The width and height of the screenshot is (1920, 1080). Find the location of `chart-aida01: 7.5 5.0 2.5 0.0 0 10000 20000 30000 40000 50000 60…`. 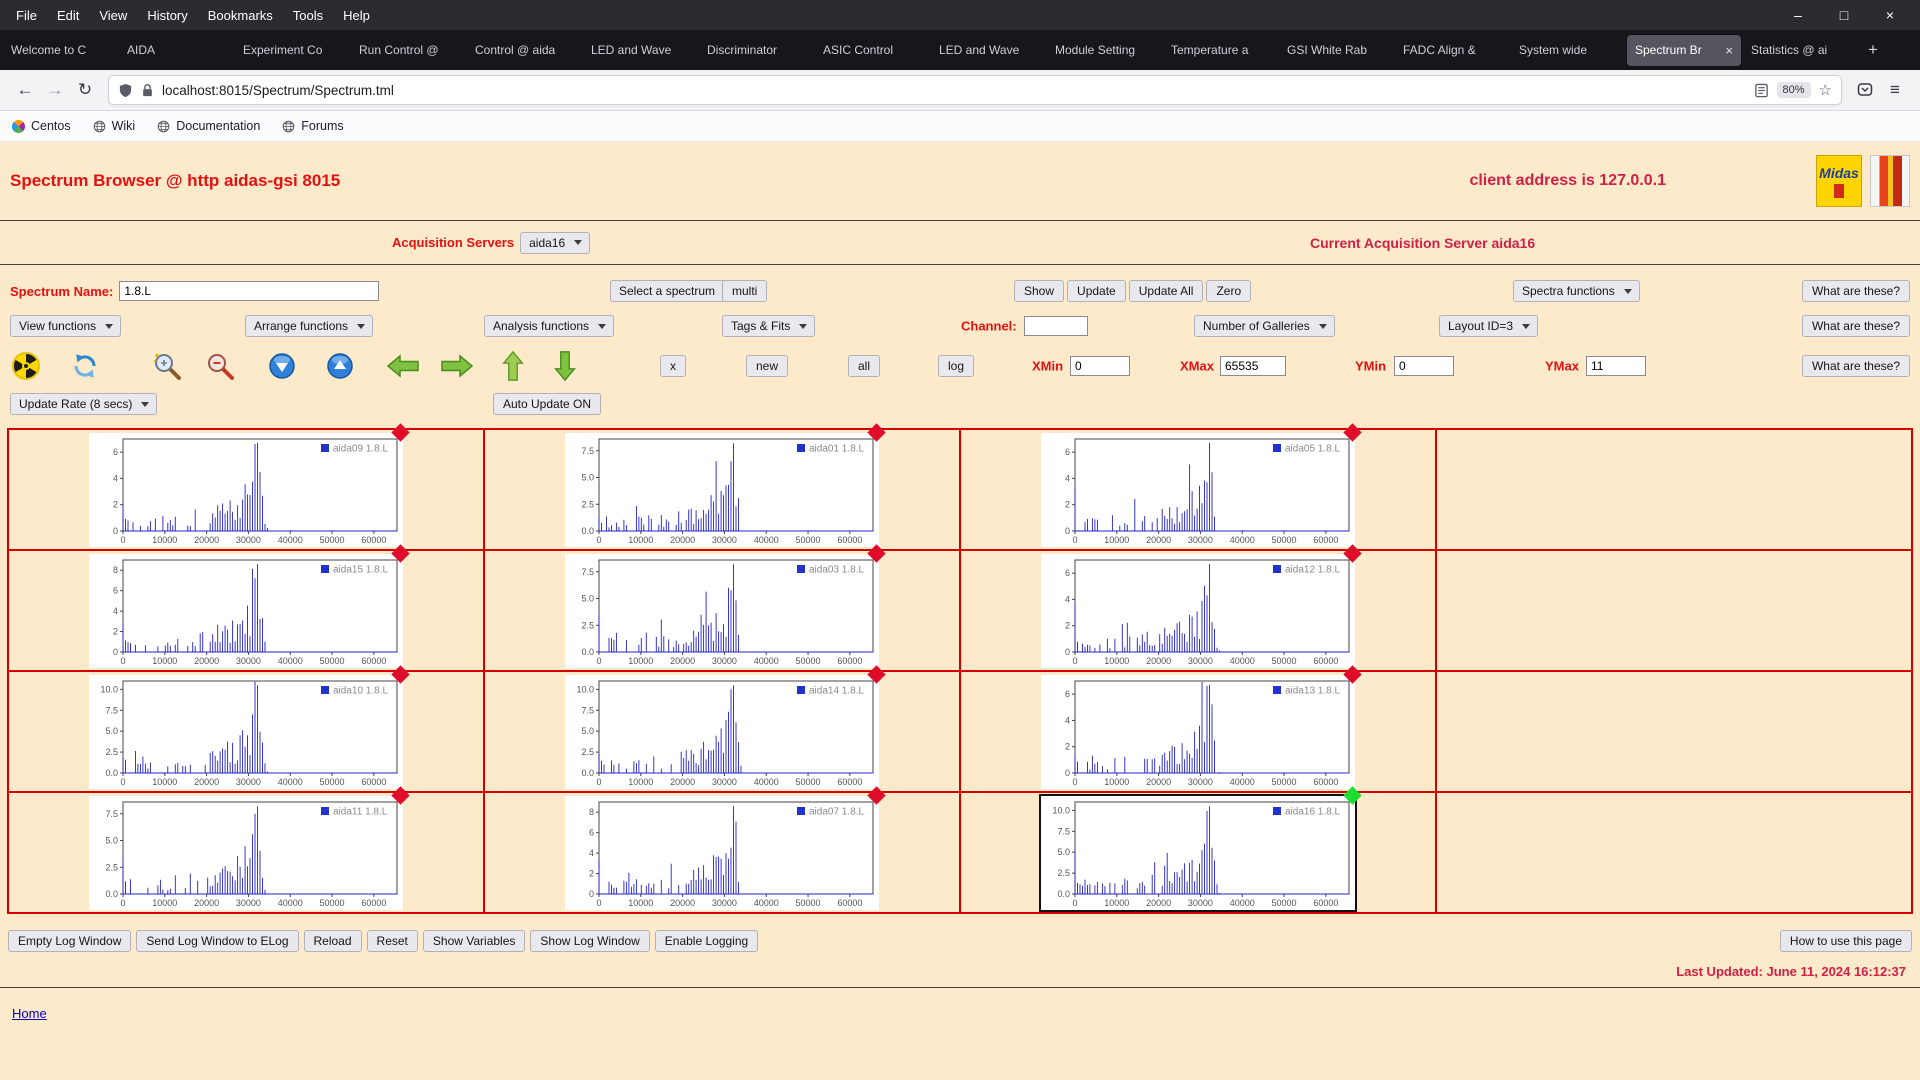

chart-aida01: 7.5 5.0 2.5 0.0 0 10000 20000 30000 40000 50000 60… is located at coordinates (725, 484).